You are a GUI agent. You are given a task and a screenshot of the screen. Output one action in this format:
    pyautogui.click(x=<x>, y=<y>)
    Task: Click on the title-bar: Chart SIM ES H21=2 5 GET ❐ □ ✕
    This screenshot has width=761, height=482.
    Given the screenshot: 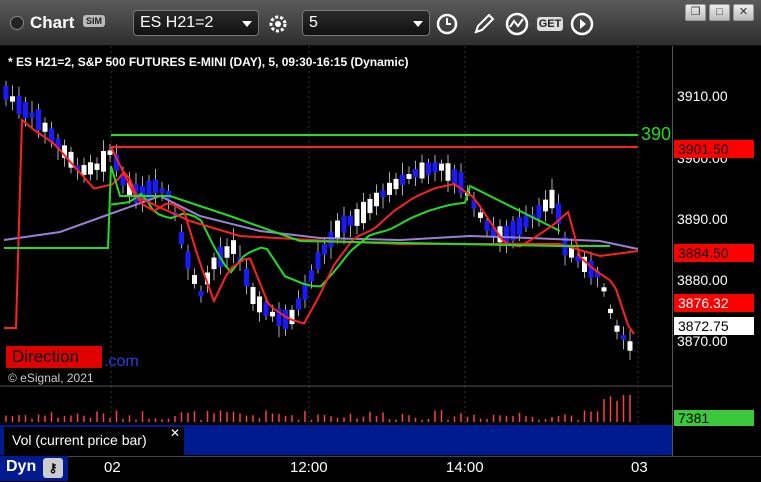 What is the action you would take?
    pyautogui.click(x=380, y=23)
    